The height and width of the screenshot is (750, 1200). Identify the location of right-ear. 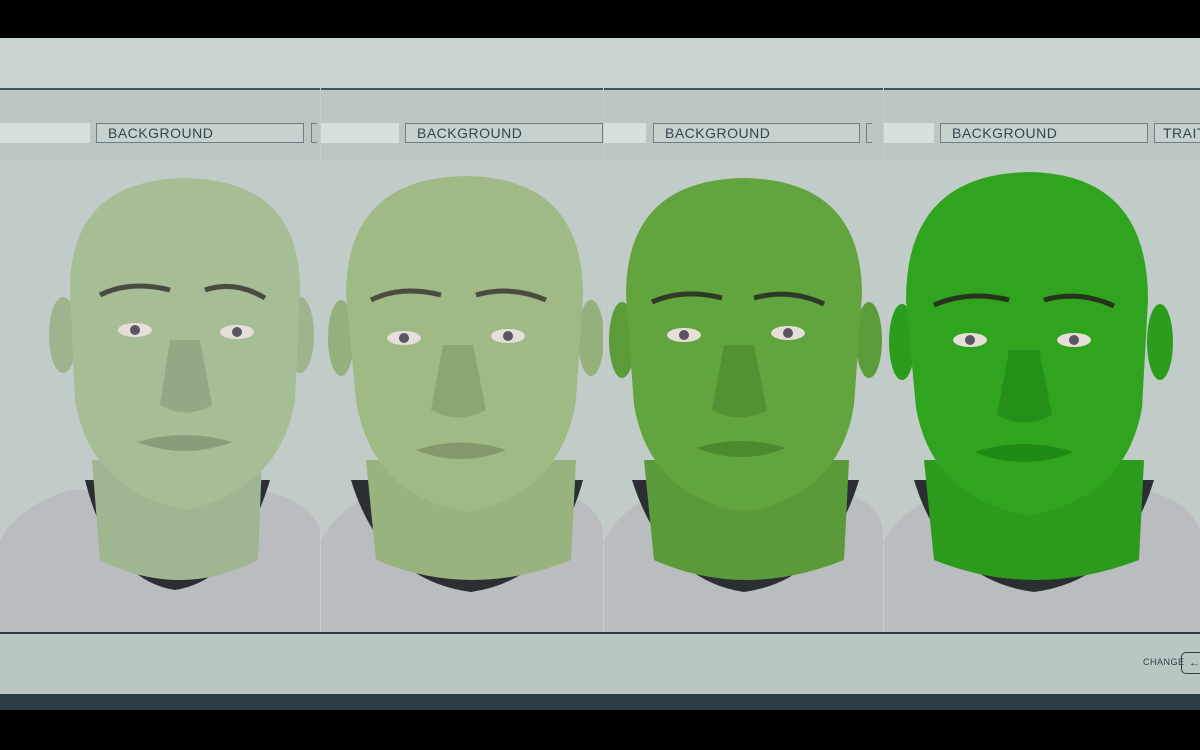
(1160, 342).